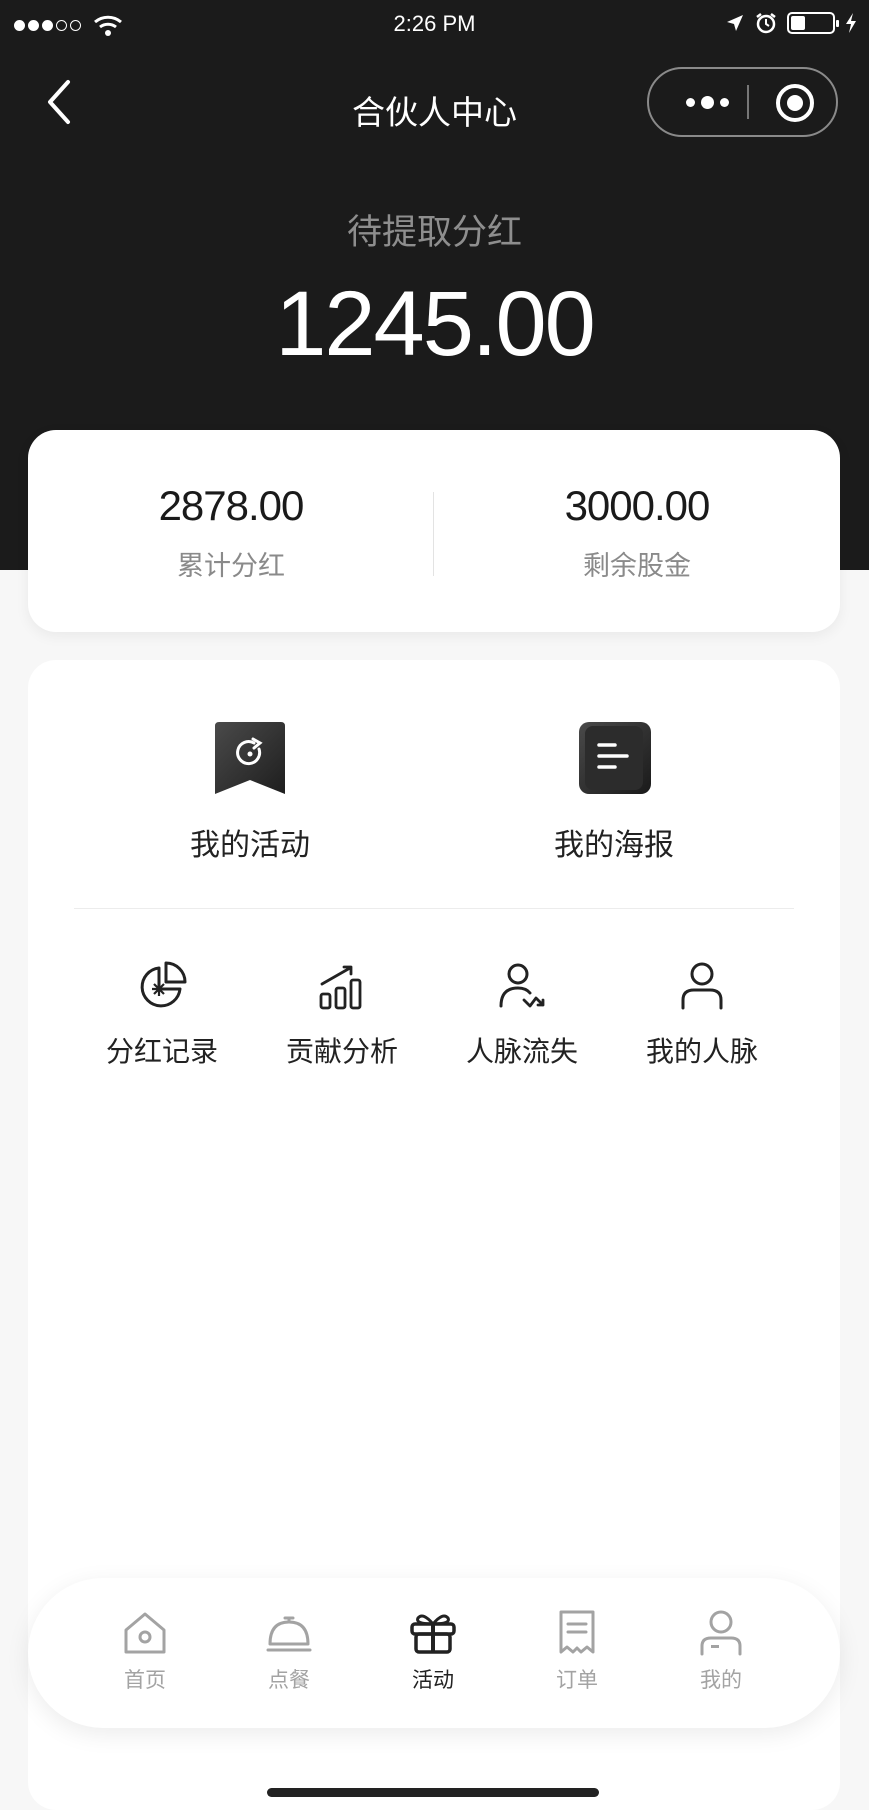  Describe the element at coordinates (637, 566) in the screenshot. I see `stat-label: 剩余股金` at that location.